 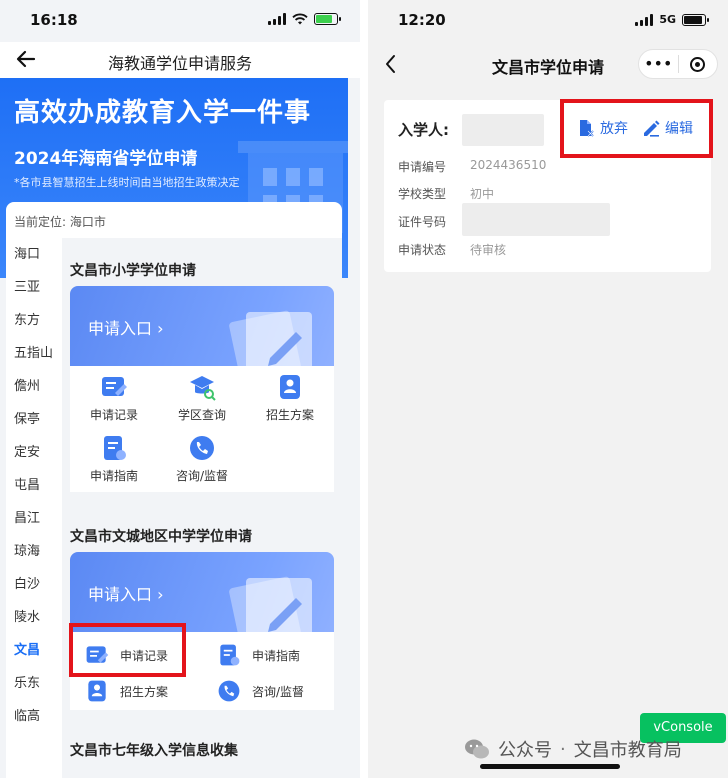 I want to click on city-item: 屯昌, so click(x=34, y=485).